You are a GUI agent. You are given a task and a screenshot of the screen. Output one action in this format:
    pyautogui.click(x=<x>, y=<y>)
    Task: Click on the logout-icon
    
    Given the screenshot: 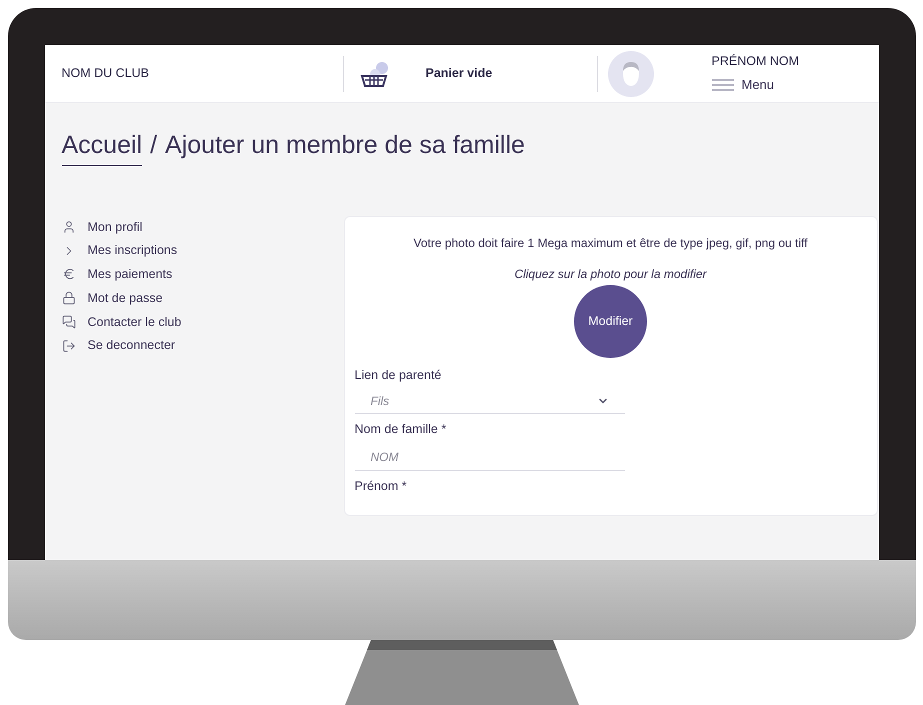 What is the action you would take?
    pyautogui.click(x=69, y=345)
    